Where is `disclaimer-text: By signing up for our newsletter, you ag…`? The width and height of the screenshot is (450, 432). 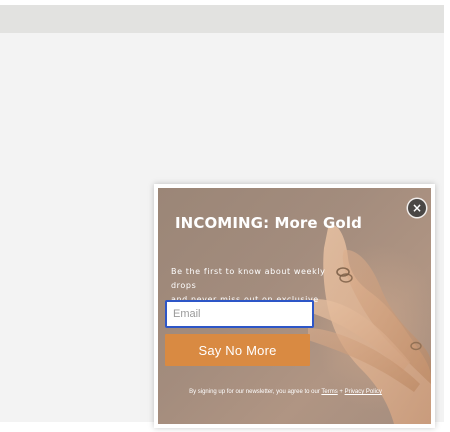
disclaimer-text: By signing up for our newsletter, you ag… is located at coordinates (255, 392).